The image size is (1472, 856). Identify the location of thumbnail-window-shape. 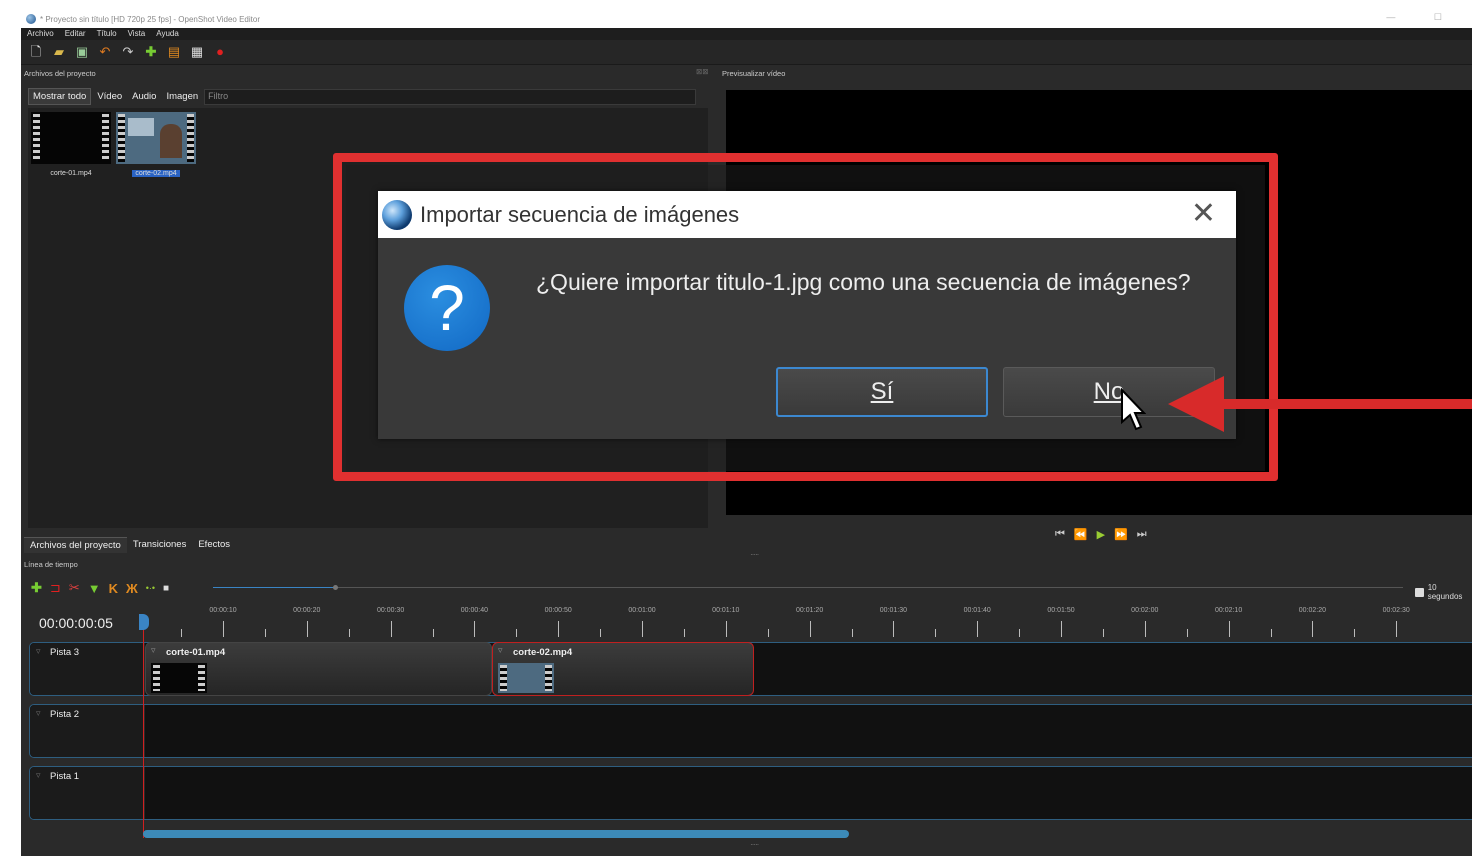
(141, 127).